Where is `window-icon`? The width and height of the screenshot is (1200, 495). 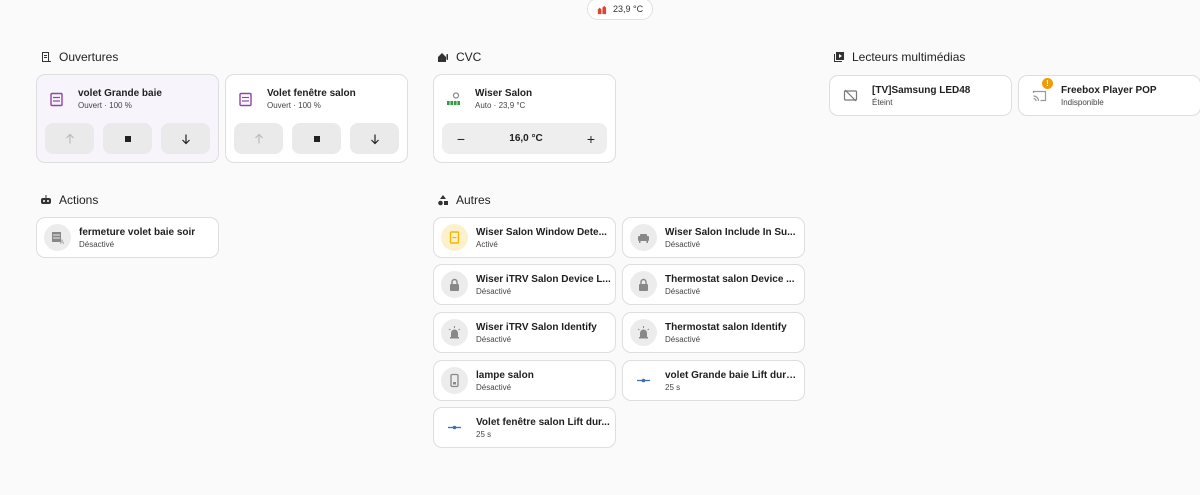
window-icon is located at coordinates (454, 237).